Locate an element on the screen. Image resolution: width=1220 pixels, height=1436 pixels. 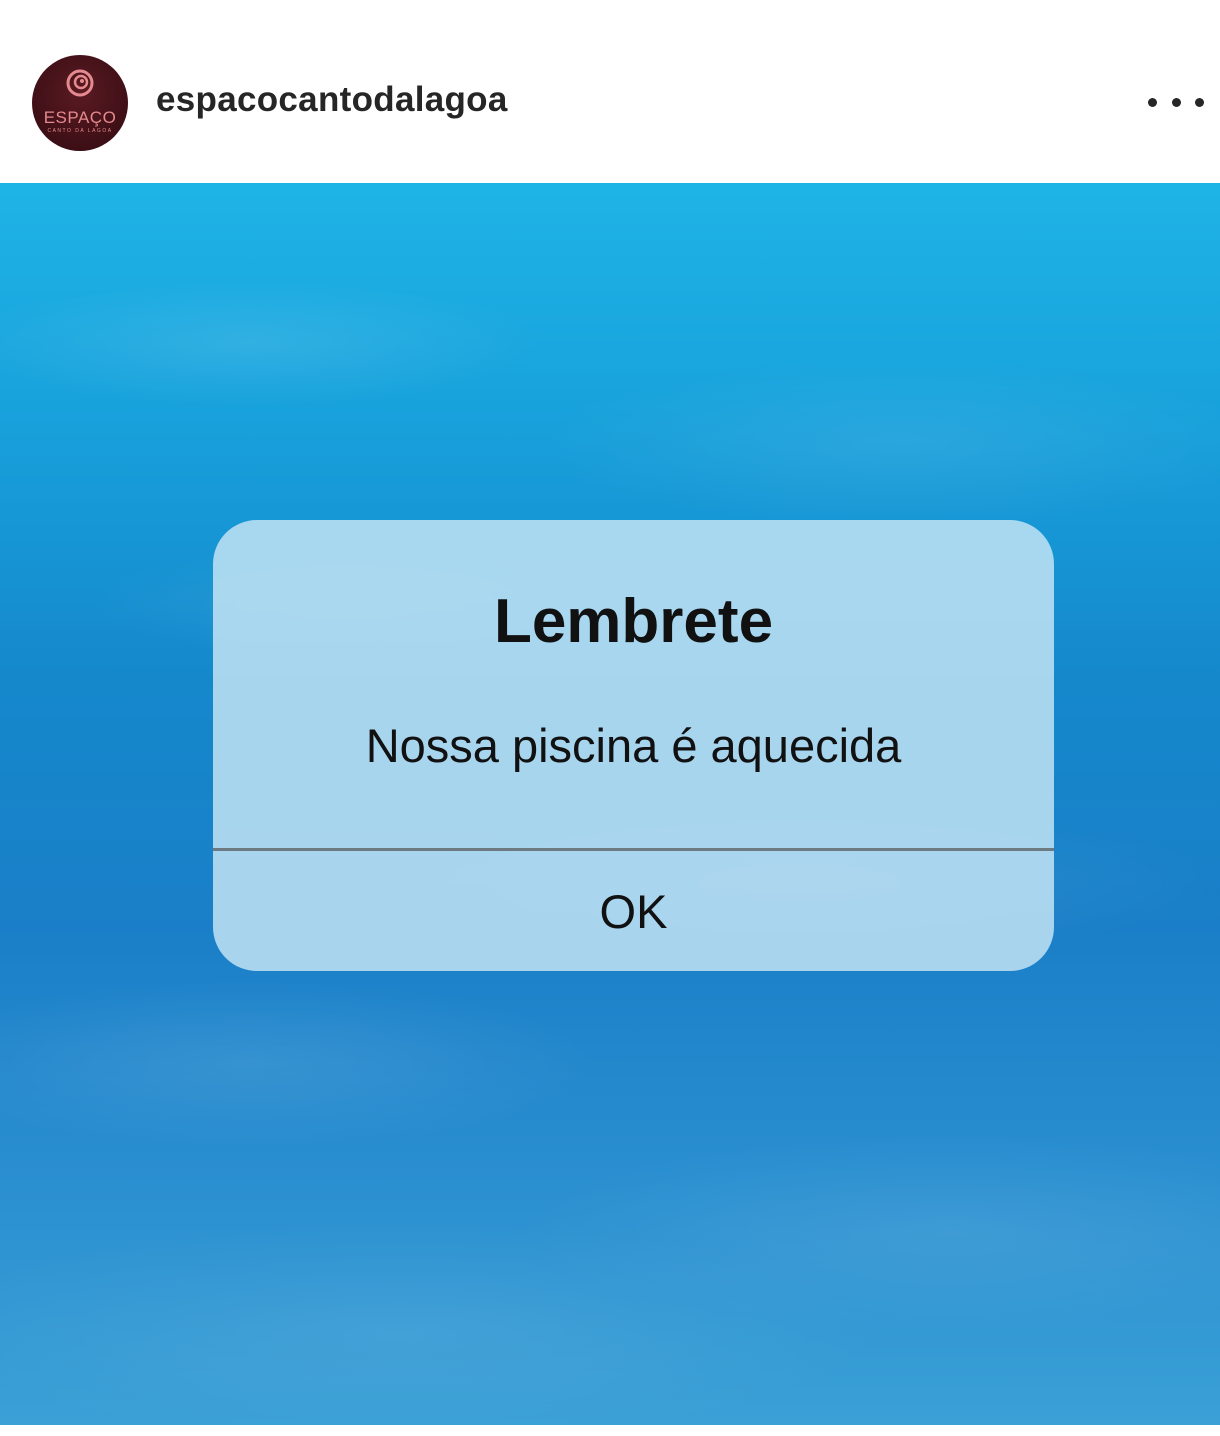
more-options-button is located at coordinates (1176, 102).